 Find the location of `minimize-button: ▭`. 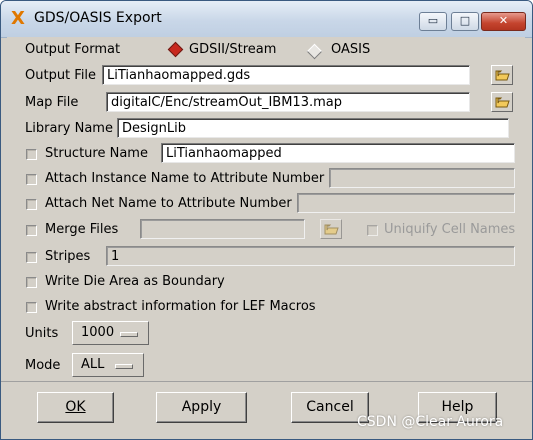

minimize-button: ▭ is located at coordinates (433, 21).